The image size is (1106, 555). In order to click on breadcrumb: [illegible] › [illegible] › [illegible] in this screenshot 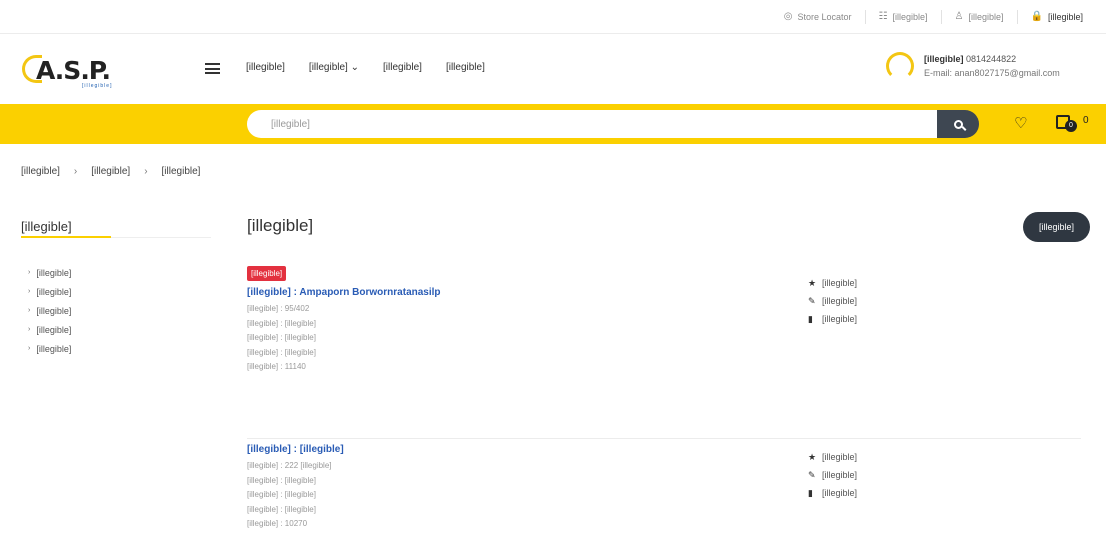, I will do `click(110, 171)`.